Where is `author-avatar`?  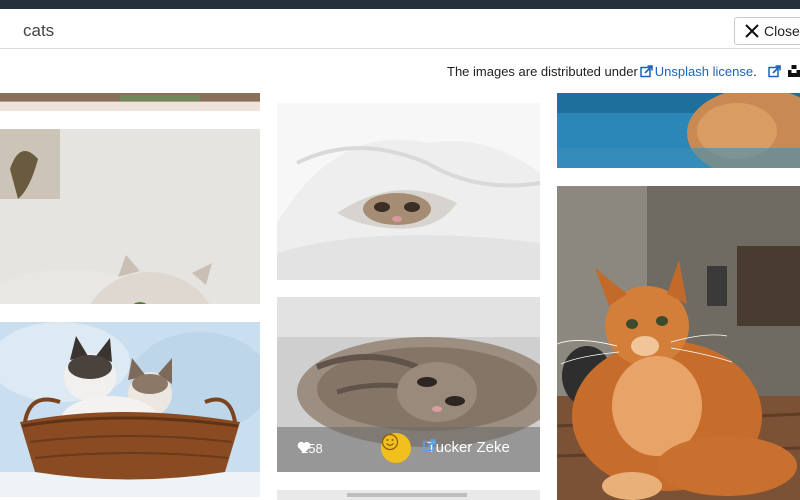
author-avatar is located at coordinates (396, 448).